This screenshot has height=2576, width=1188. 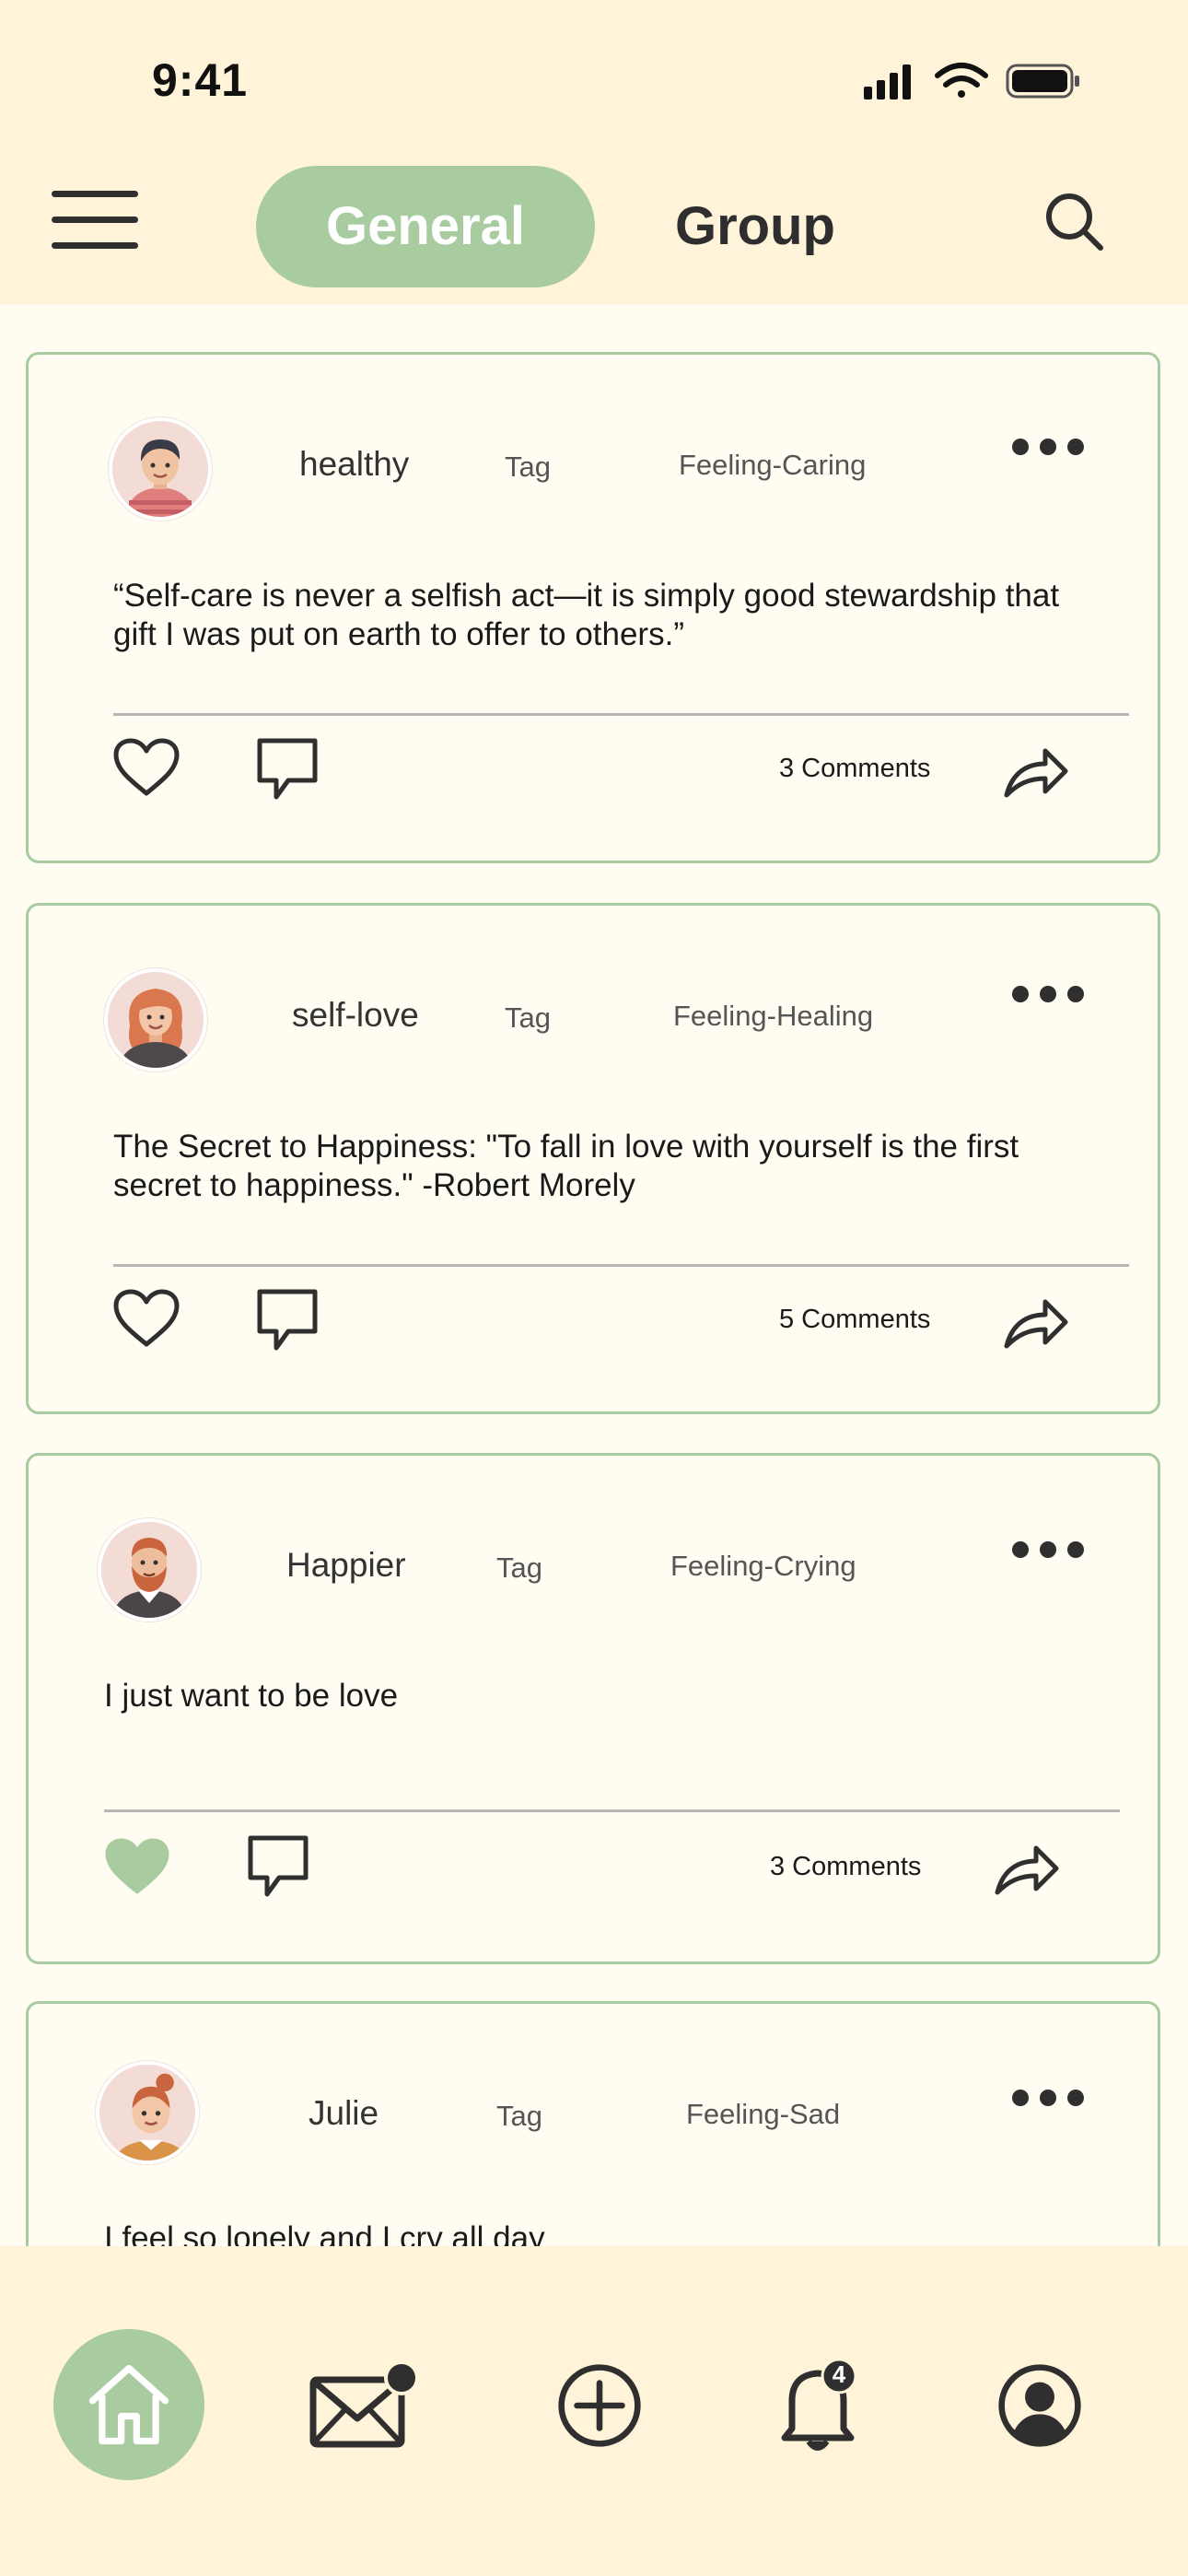 I want to click on wifi-icon, so click(x=961, y=80).